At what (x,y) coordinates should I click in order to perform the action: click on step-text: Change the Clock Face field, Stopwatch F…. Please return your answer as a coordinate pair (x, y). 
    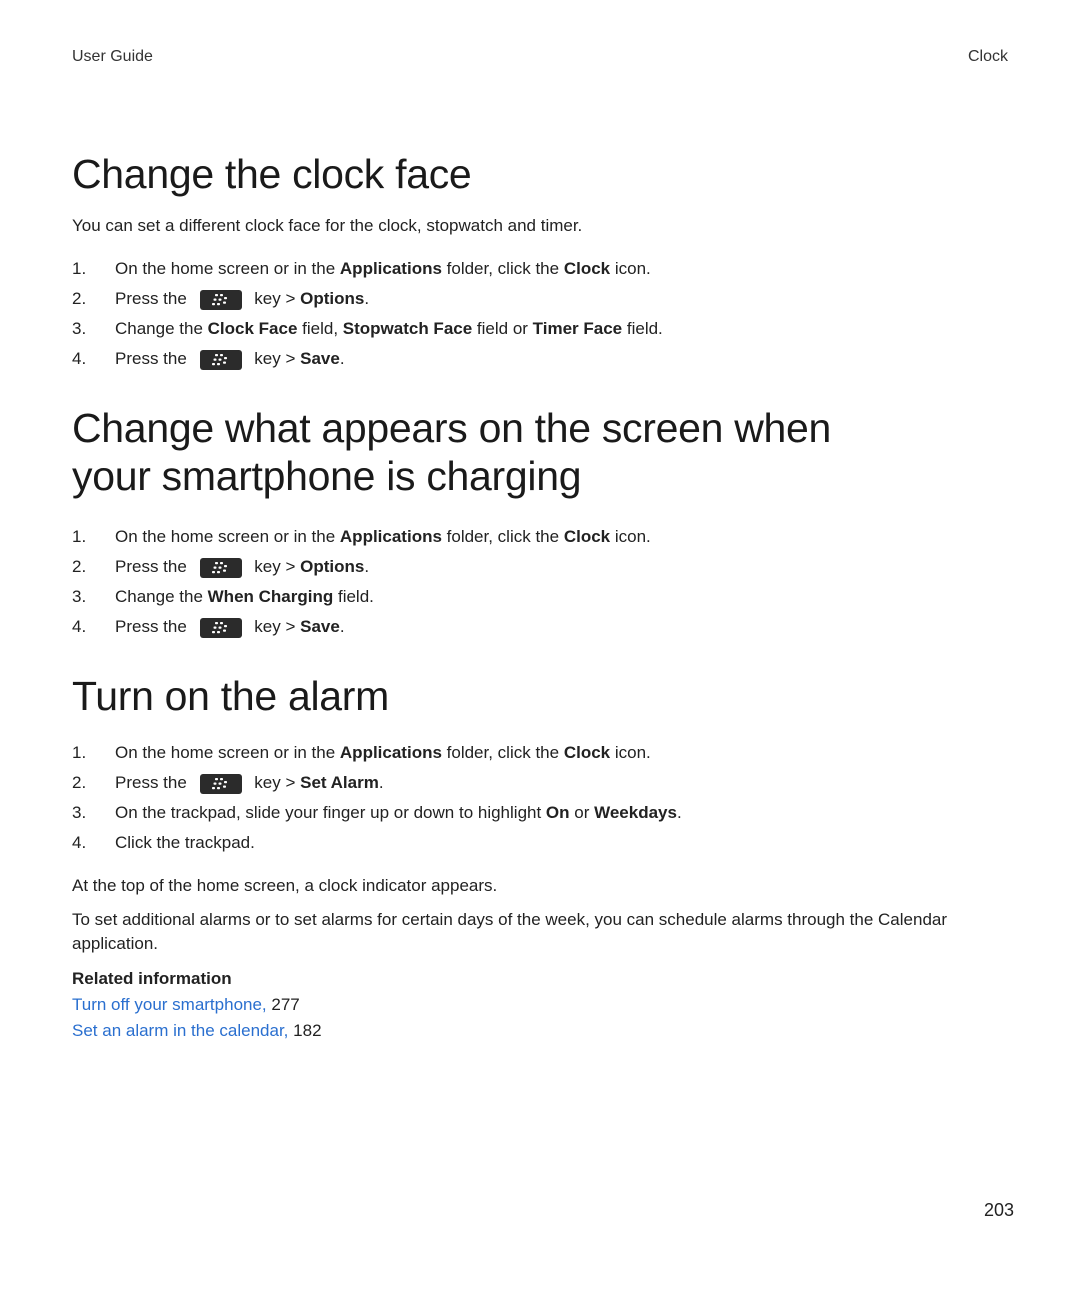
    Looking at the image, I should click on (389, 329).